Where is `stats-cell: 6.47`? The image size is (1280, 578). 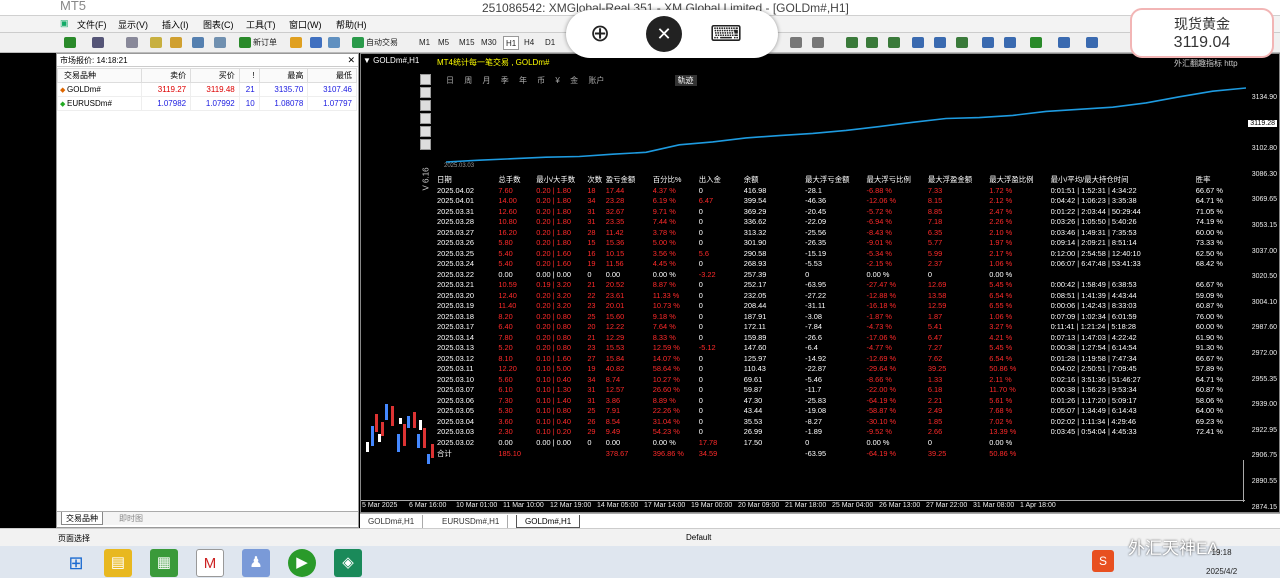 stats-cell: 6.47 is located at coordinates (706, 201).